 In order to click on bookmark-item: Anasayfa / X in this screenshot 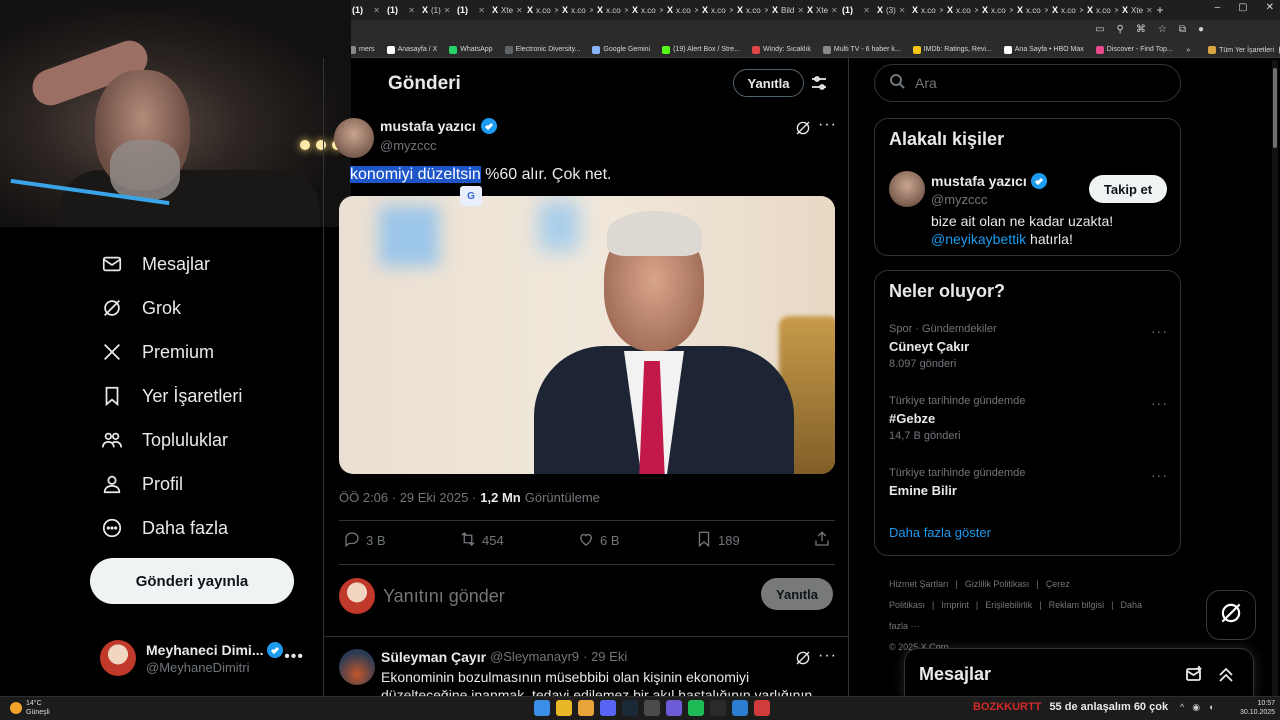, I will do `click(411, 49)`.